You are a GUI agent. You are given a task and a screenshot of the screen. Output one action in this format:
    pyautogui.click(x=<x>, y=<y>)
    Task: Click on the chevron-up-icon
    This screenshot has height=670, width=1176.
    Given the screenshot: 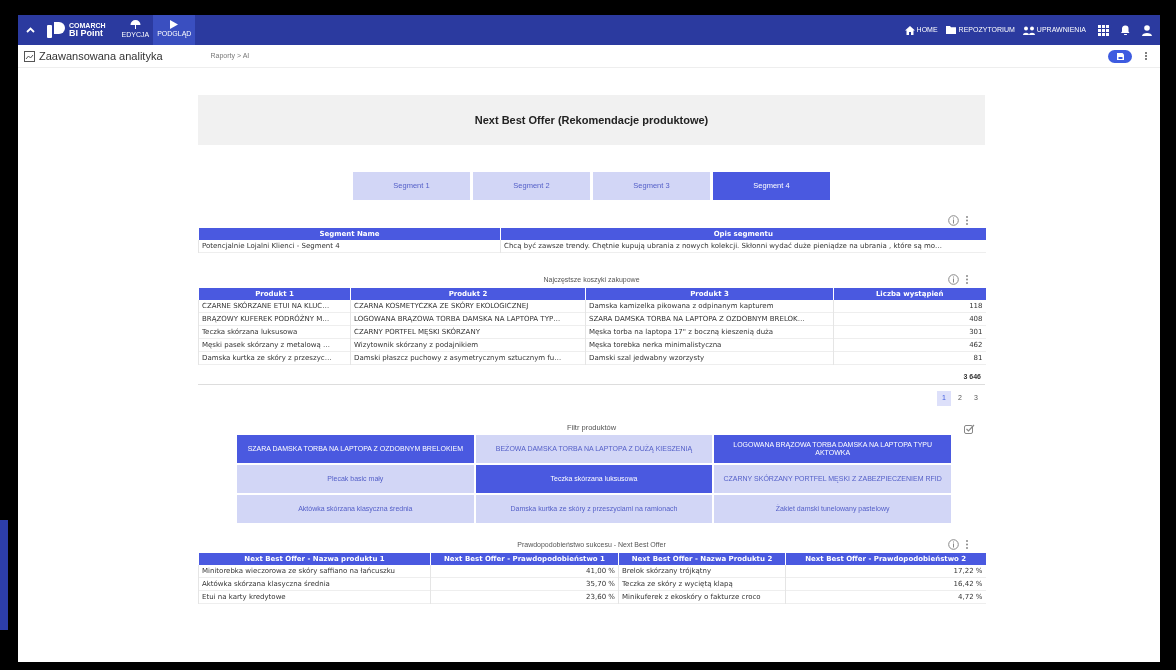 What is the action you would take?
    pyautogui.click(x=30, y=30)
    